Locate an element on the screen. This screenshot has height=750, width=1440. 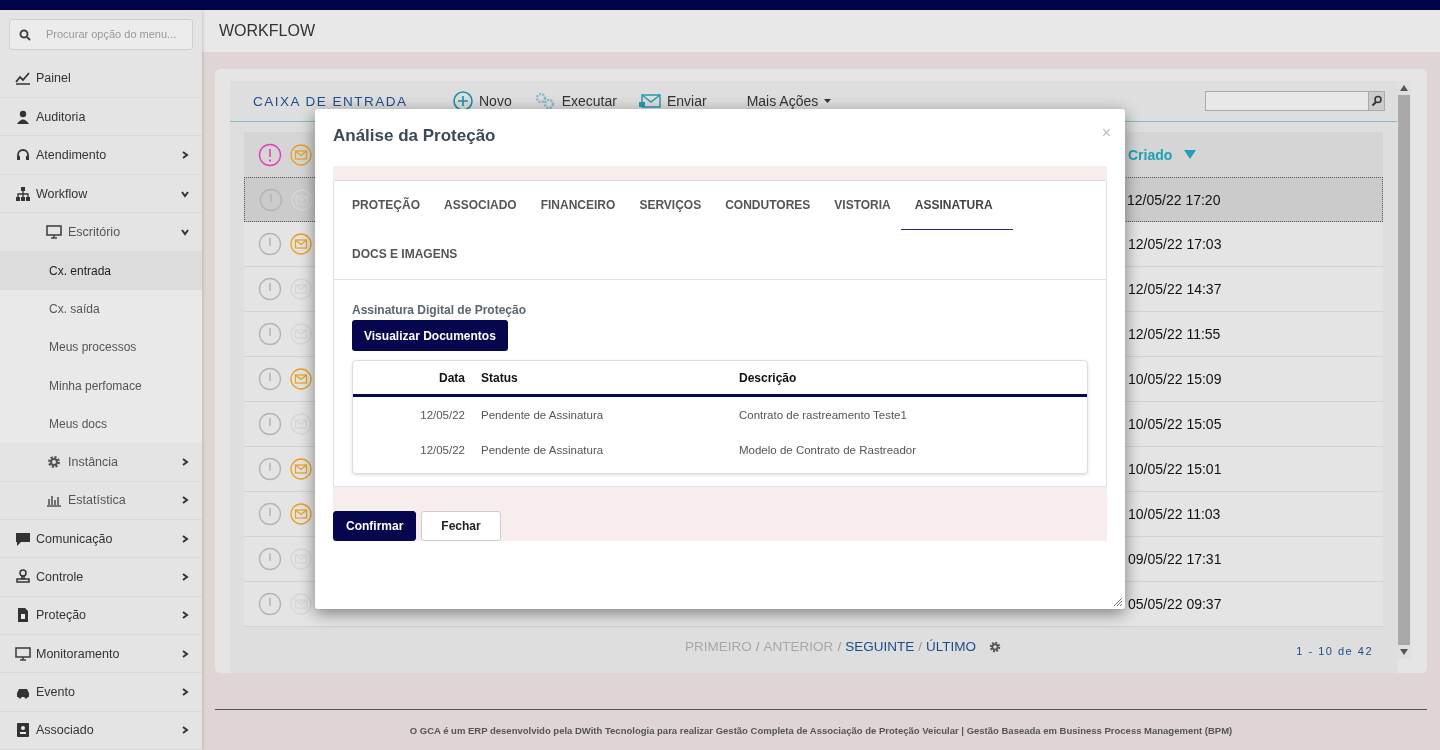
modal-title: Análise da Proteção is located at coordinates (414, 135).